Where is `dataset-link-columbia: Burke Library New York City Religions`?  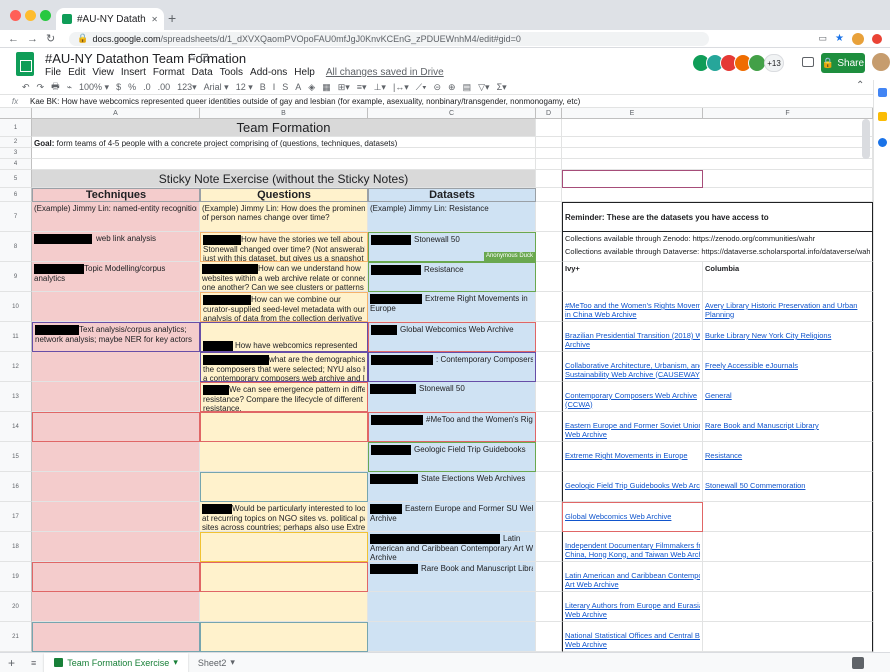
dataset-link-columbia: Burke Library New York City Religions is located at coordinates (788, 337).